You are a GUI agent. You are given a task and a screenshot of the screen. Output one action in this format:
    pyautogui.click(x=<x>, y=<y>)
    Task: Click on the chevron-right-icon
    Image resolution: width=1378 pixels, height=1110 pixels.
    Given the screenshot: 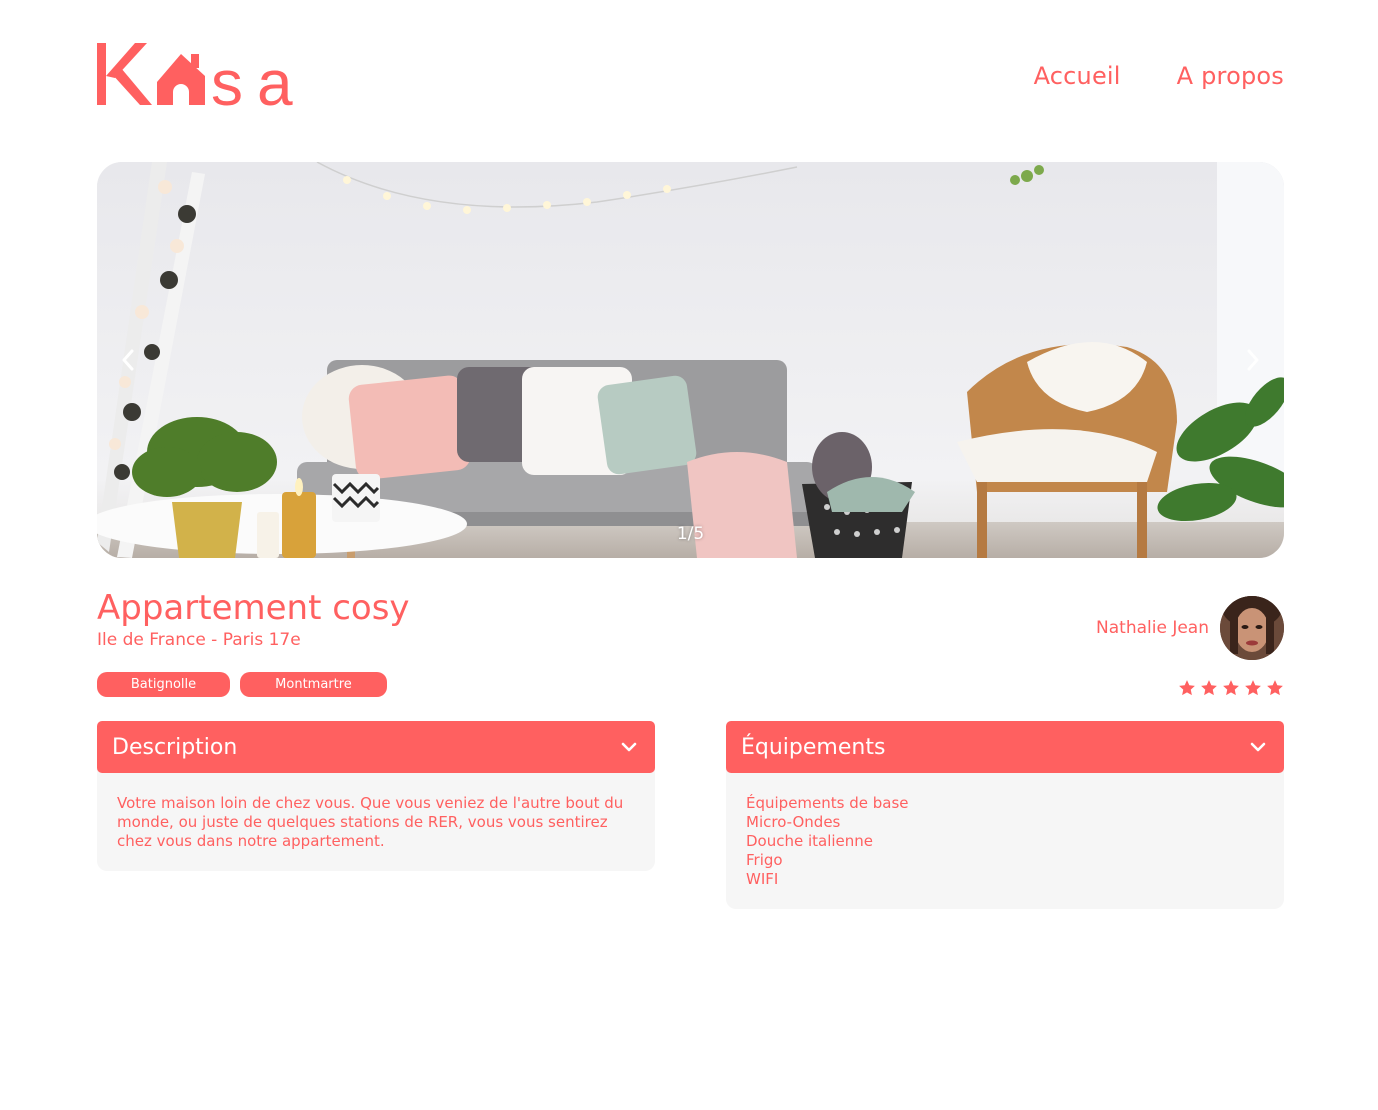 What is the action you would take?
    pyautogui.click(x=1253, y=360)
    